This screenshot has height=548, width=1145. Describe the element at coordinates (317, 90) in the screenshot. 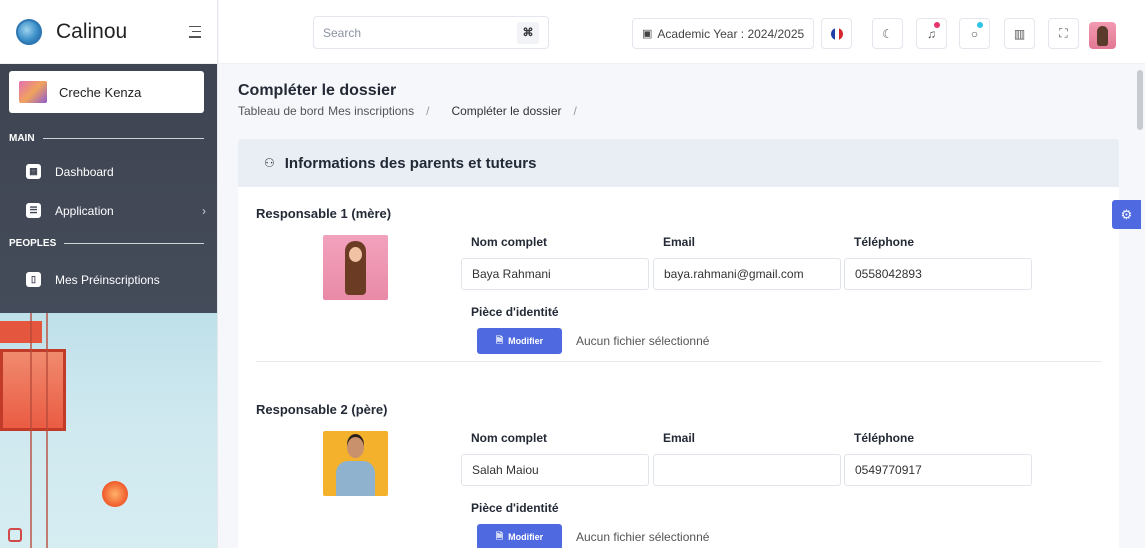

I see `page-title: Compléter le dossier` at that location.